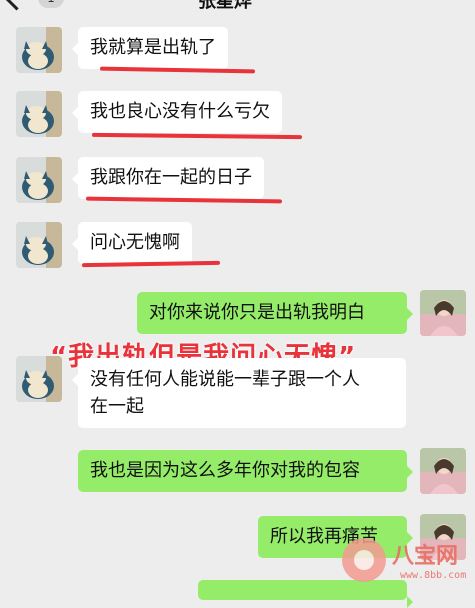 This screenshot has width=475, height=608. I want to click on message-bubble: 我跟你在一起的日子, so click(168, 178).